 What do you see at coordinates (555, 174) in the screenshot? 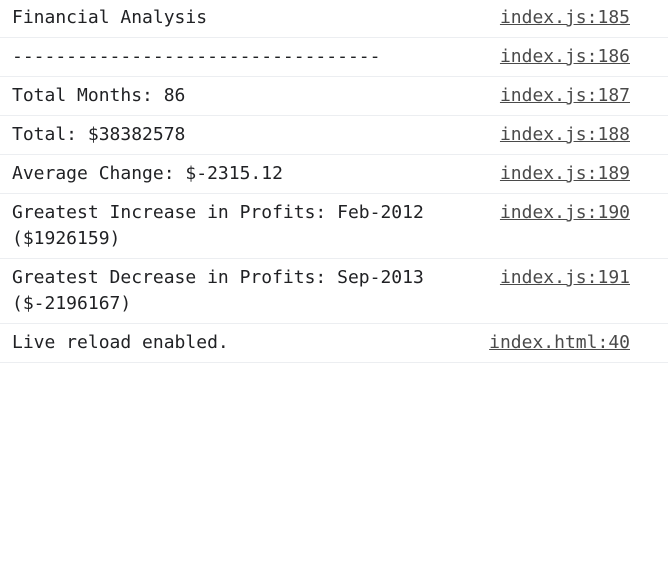
I see `source-link: index.js:189` at bounding box center [555, 174].